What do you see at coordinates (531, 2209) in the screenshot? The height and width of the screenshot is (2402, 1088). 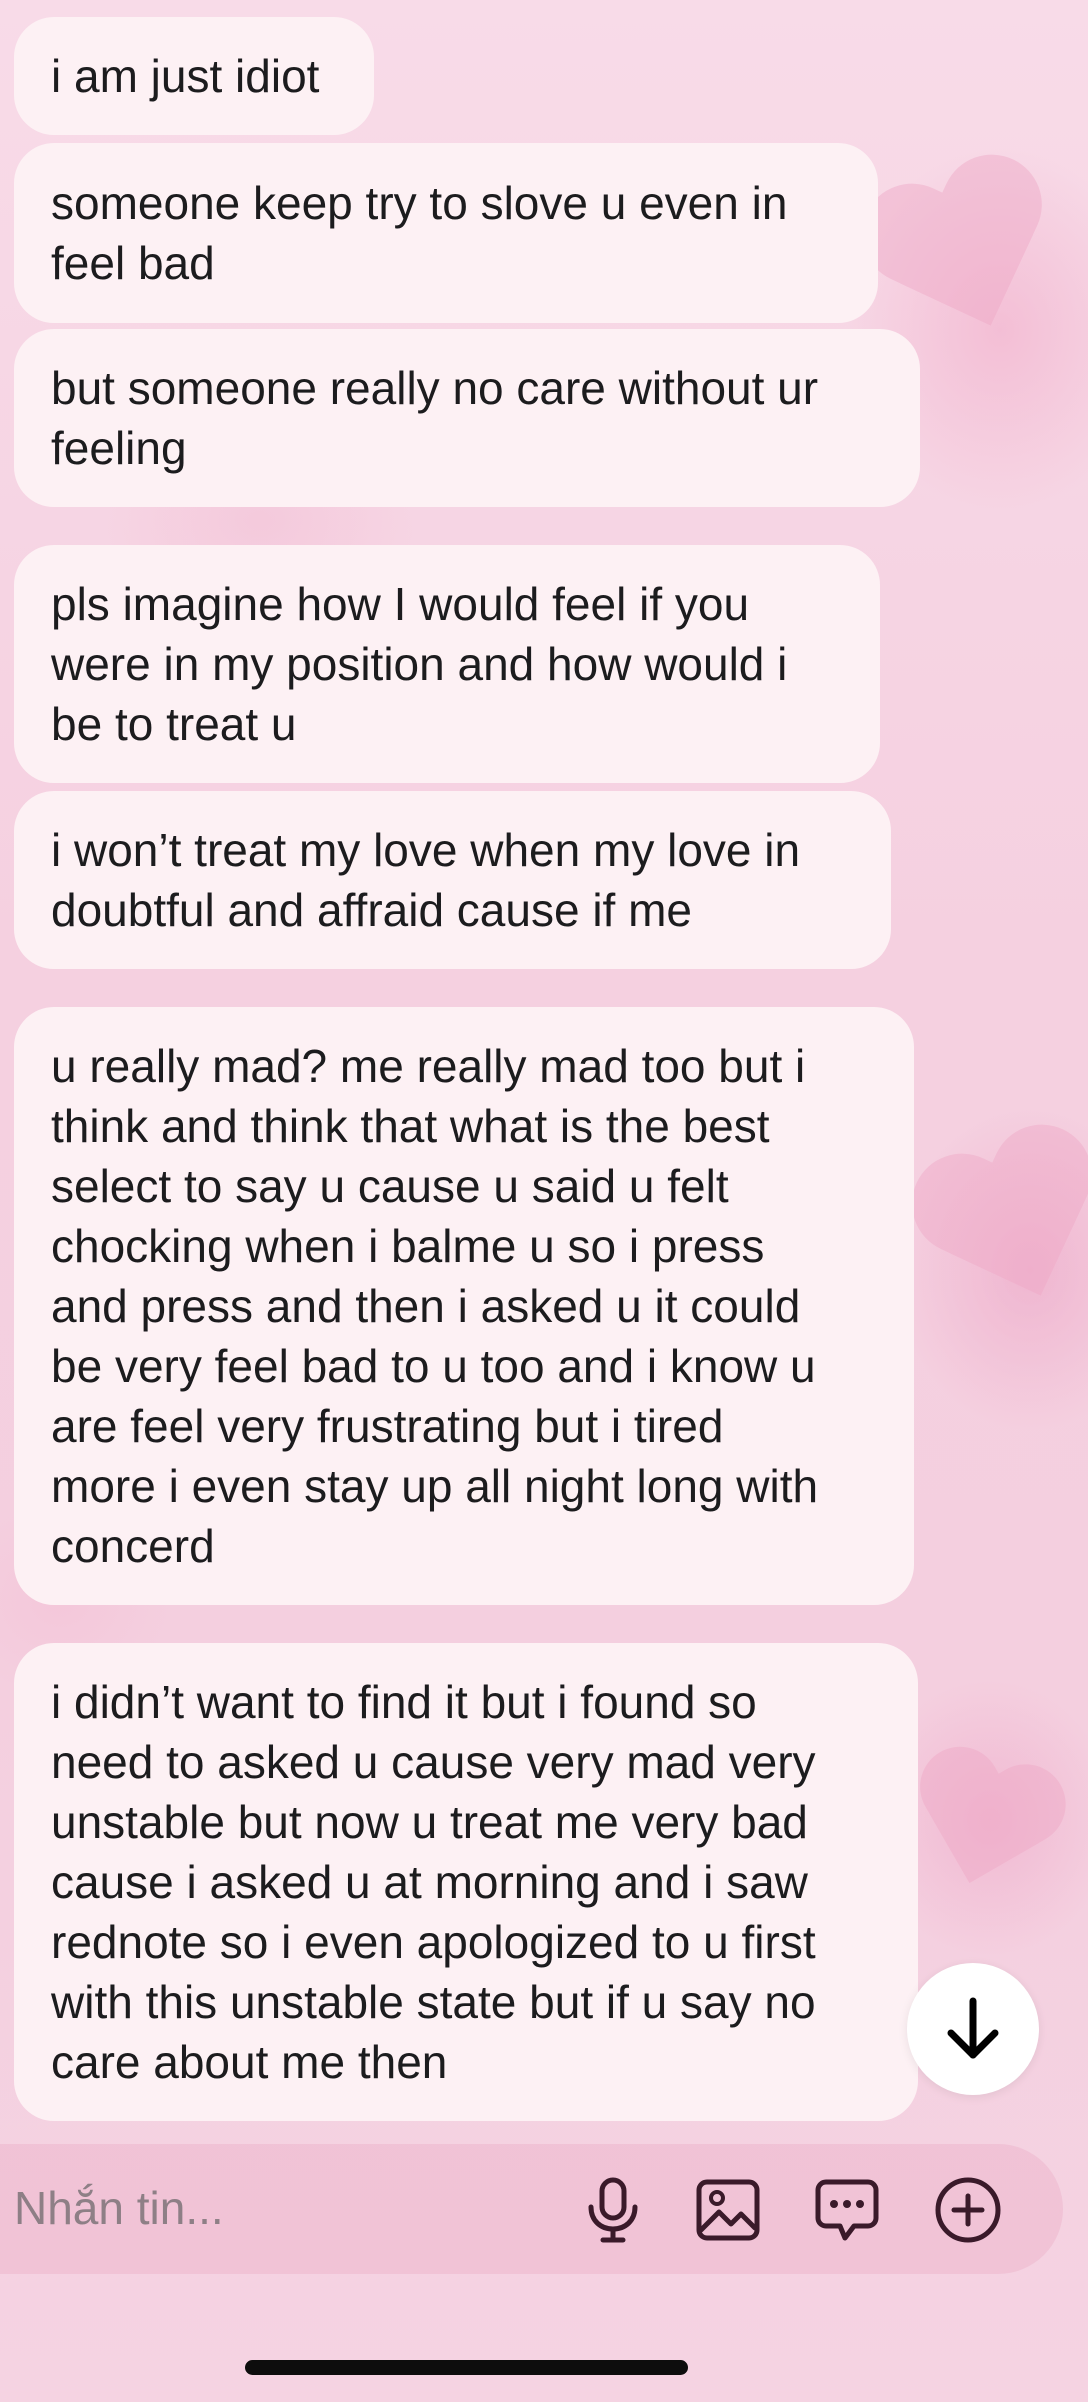 I see `message-composer` at bounding box center [531, 2209].